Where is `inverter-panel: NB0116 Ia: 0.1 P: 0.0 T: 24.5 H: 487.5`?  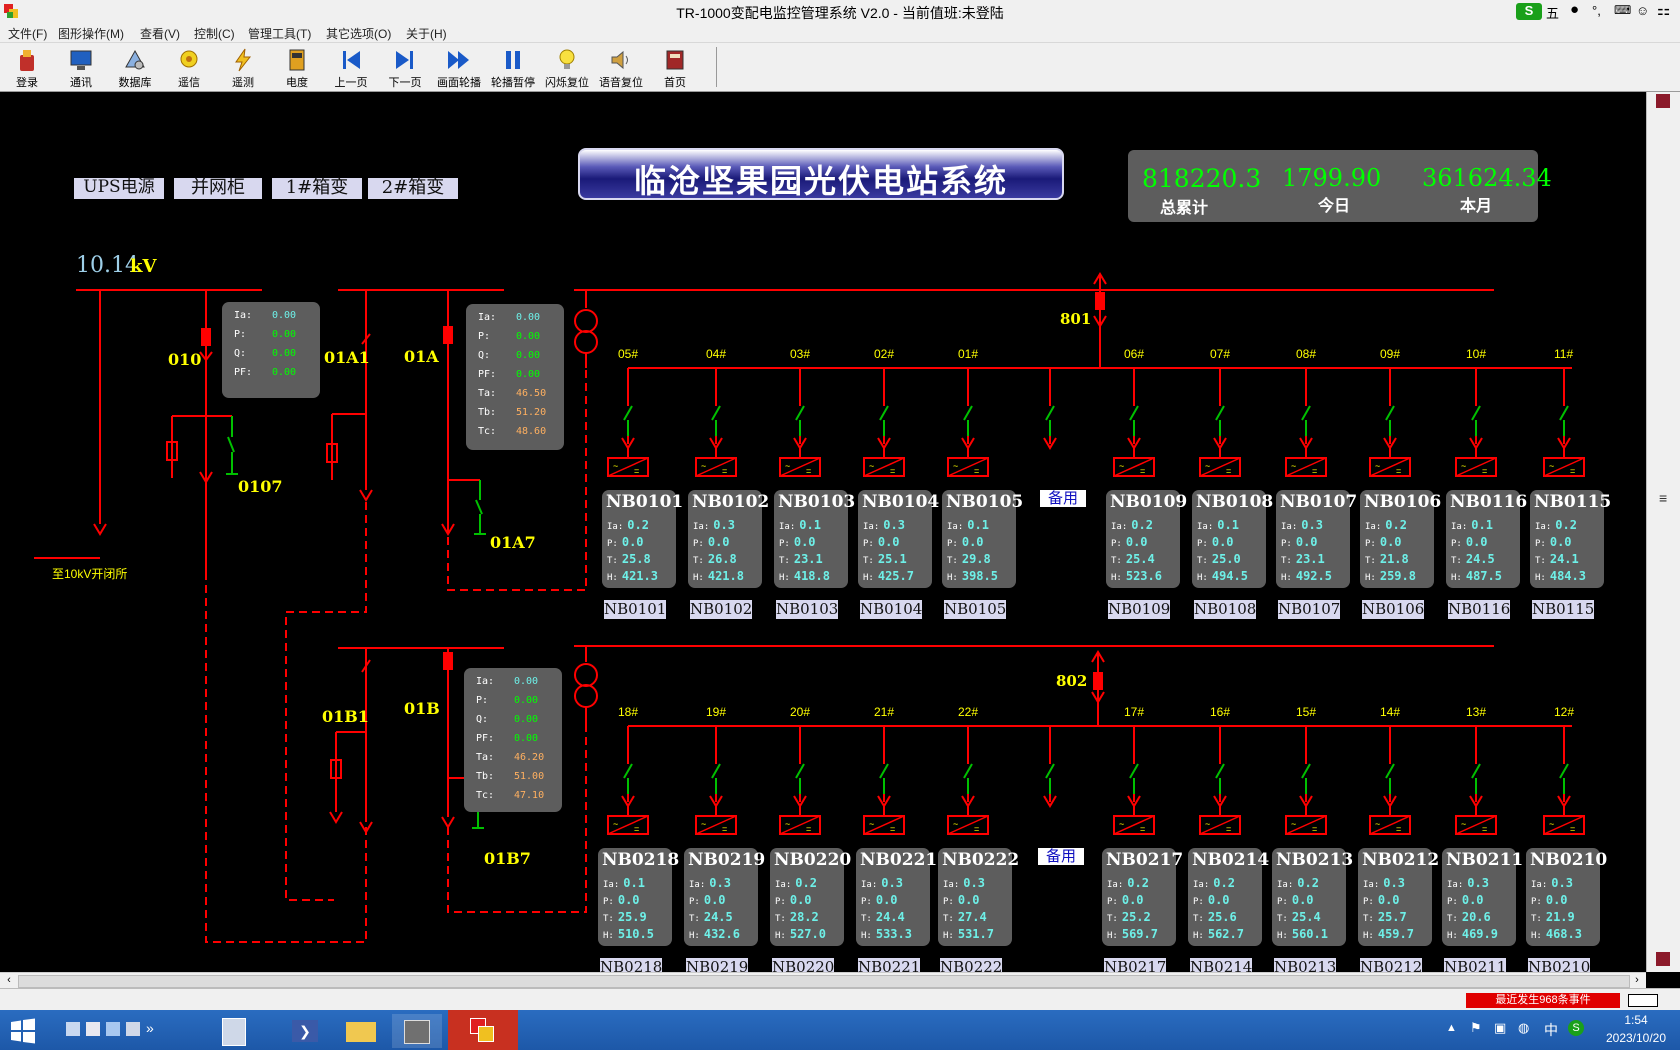 inverter-panel: NB0116 Ia: 0.1 P: 0.0 T: 24.5 H: 487.5 is located at coordinates (1486, 539).